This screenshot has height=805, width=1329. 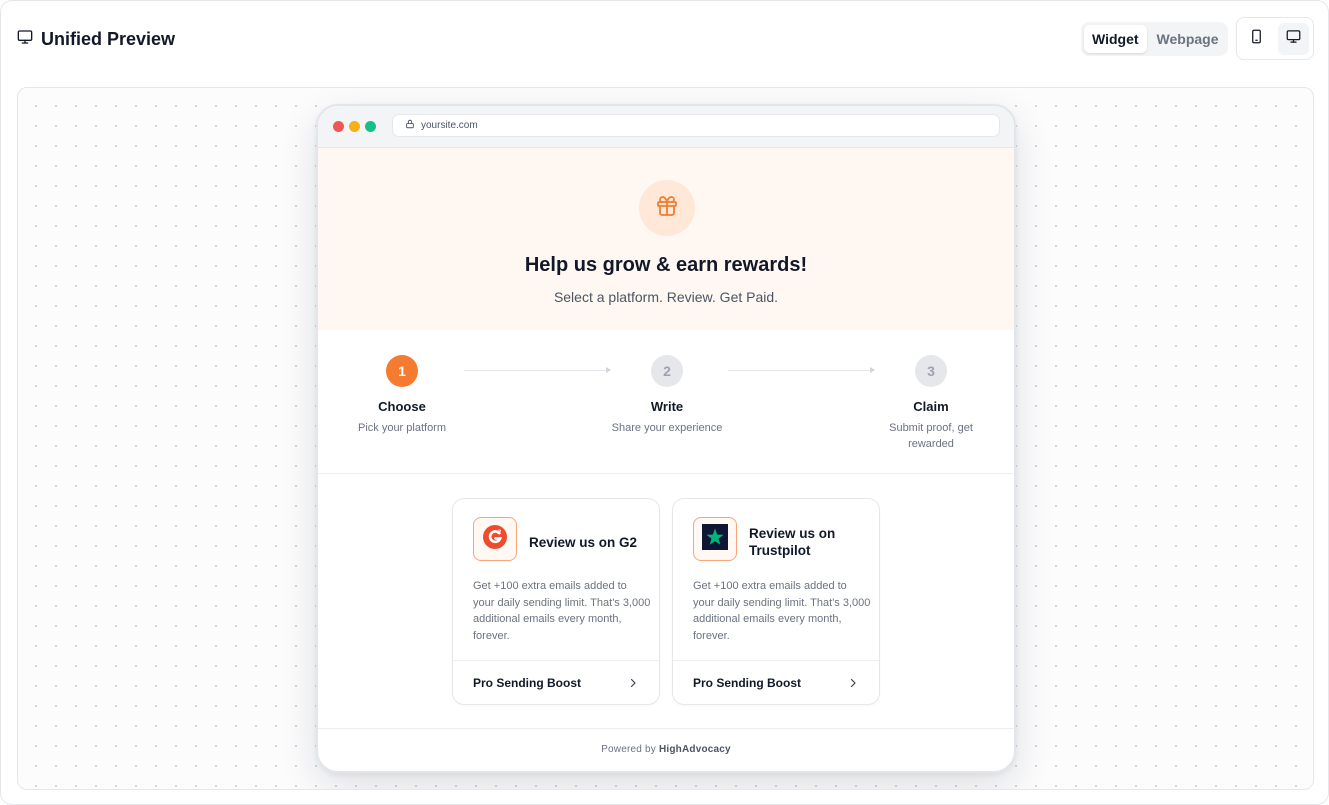 I want to click on brand-name: HighAdvocacy, so click(x=694, y=749).